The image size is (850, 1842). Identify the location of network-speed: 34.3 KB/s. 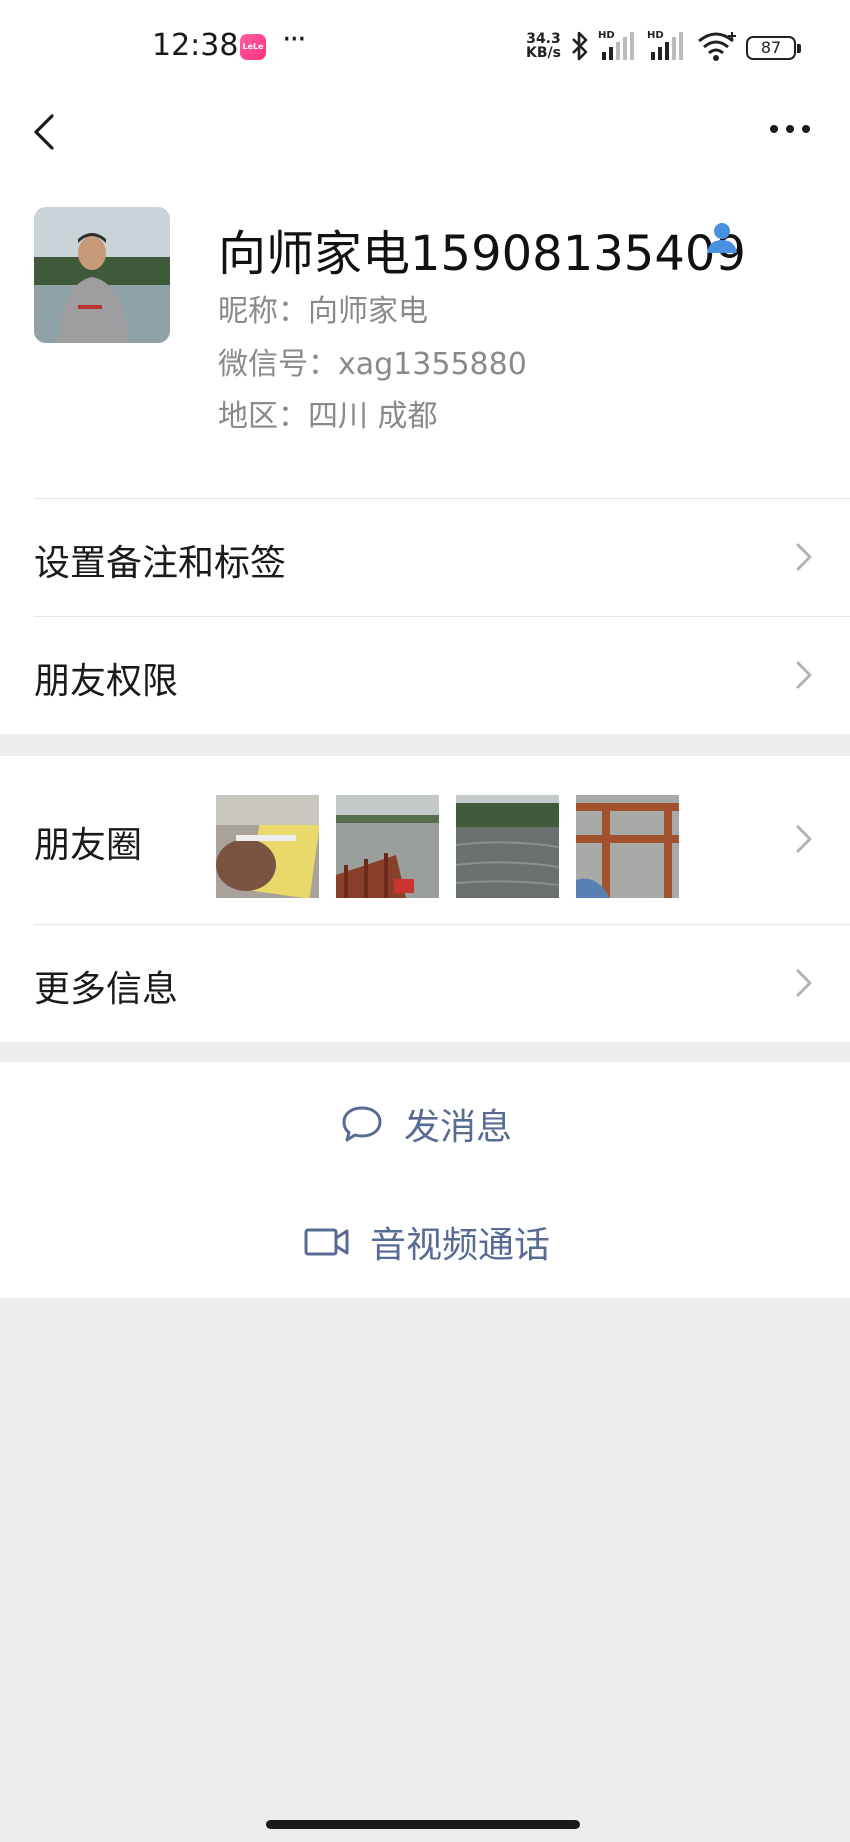
(543, 46).